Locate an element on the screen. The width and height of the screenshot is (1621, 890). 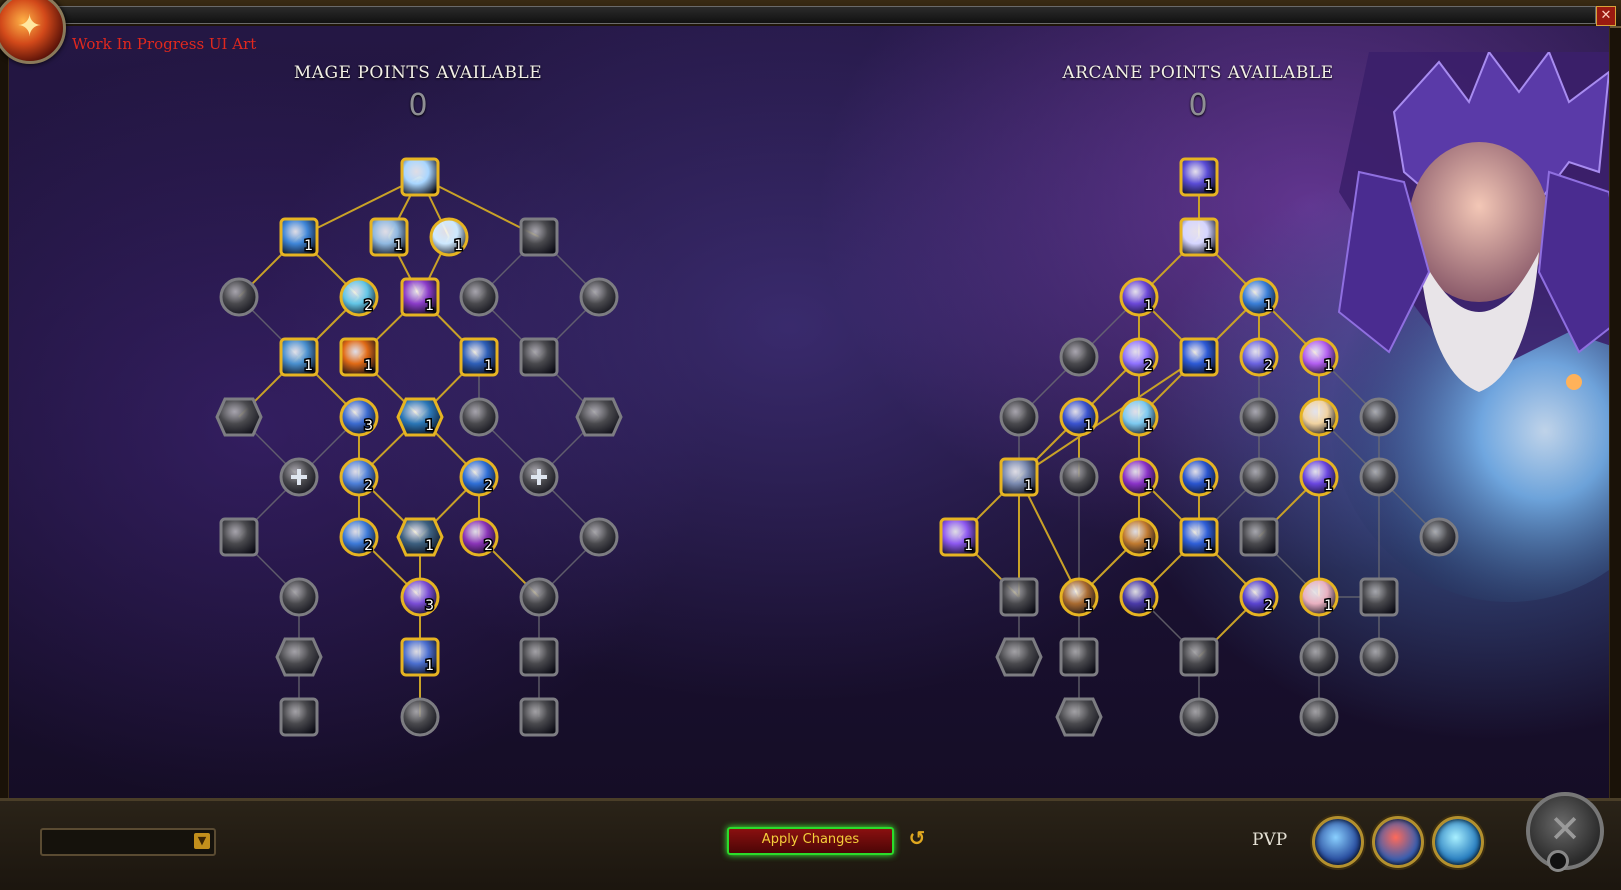
talent-node-a32: 1 is located at coordinates (1319, 597).